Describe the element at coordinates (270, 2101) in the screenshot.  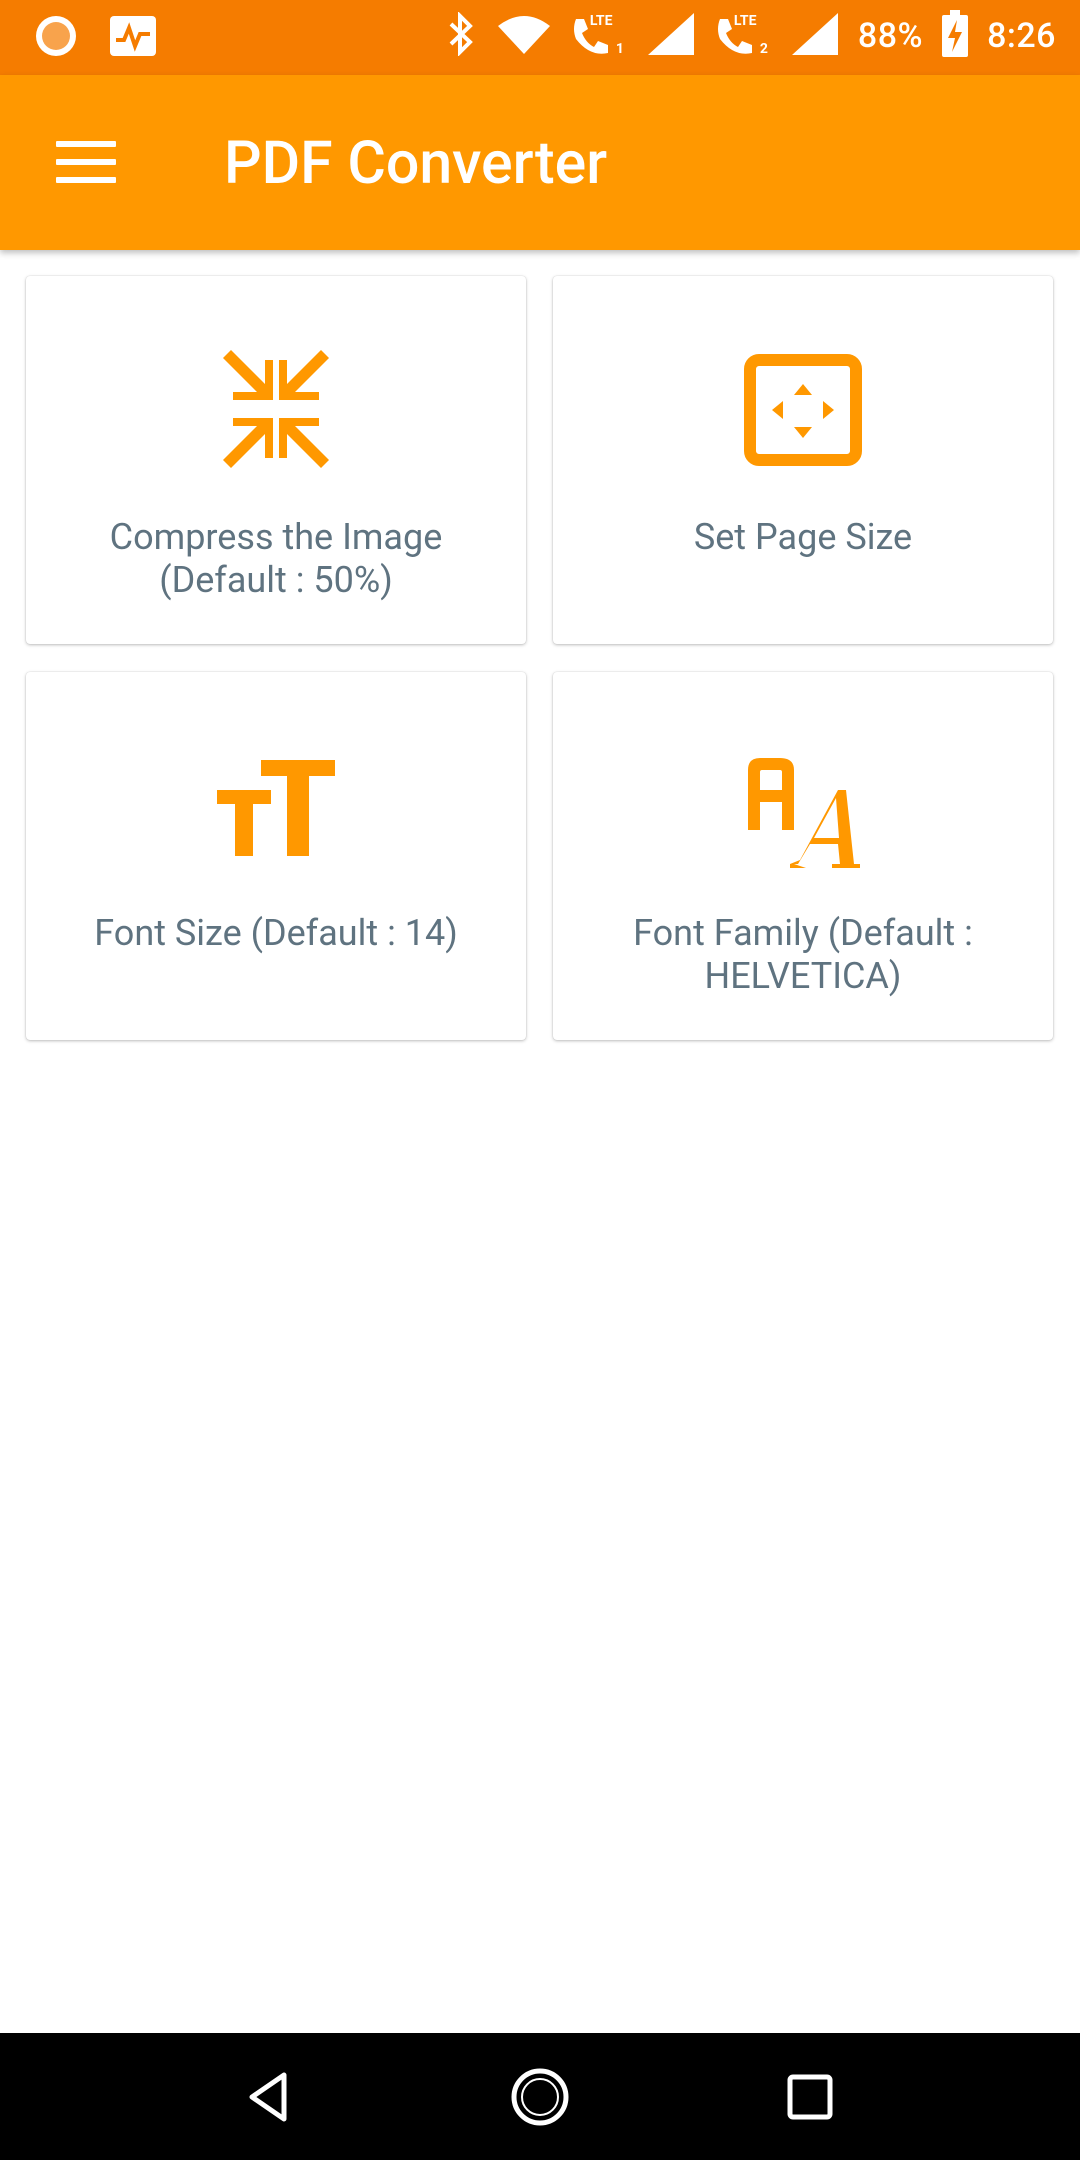
I see `back-triangle-icon` at that location.